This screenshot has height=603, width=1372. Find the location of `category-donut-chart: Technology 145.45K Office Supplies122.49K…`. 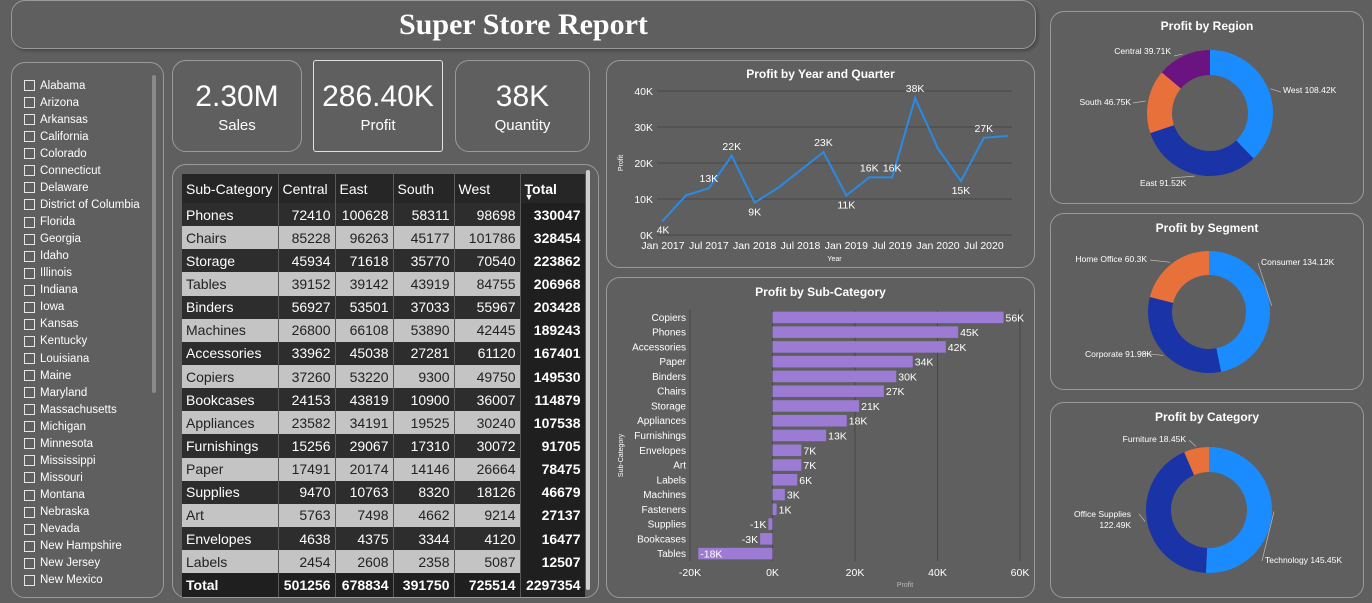

category-donut-chart: Technology 145.45K Office Supplies122.49K… is located at coordinates (1208, 501).